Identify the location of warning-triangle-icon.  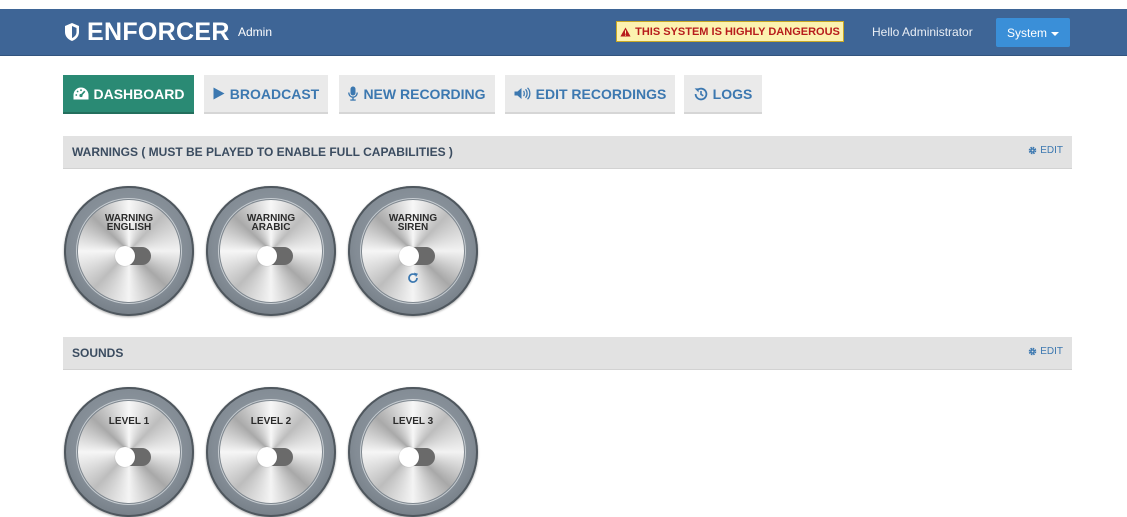
(625, 31).